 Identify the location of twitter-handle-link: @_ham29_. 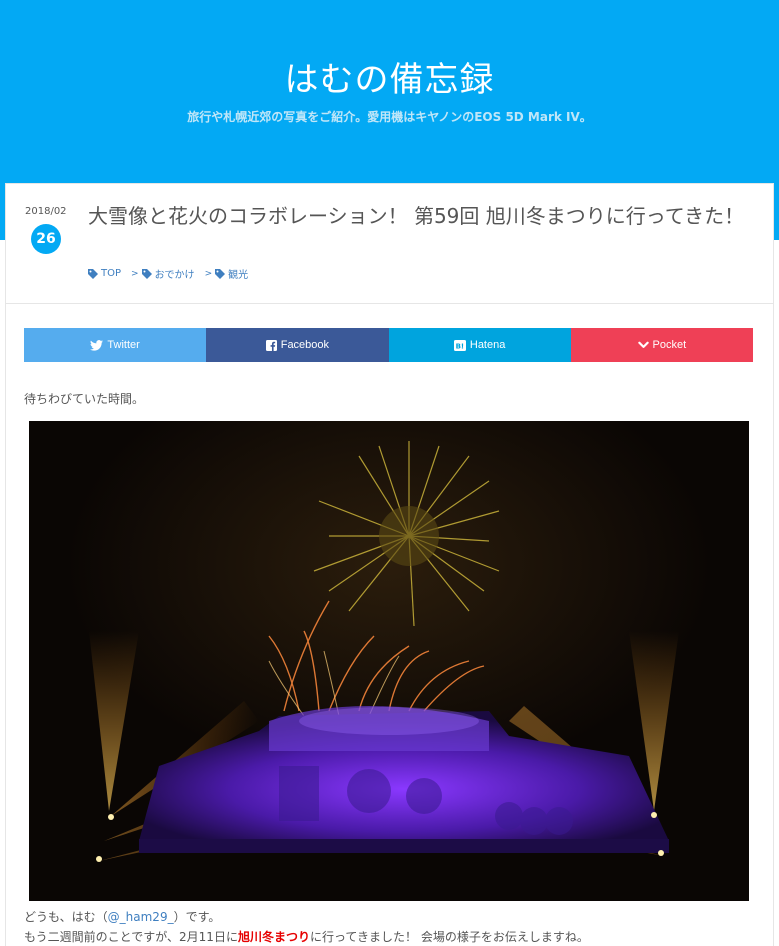
(141, 917).